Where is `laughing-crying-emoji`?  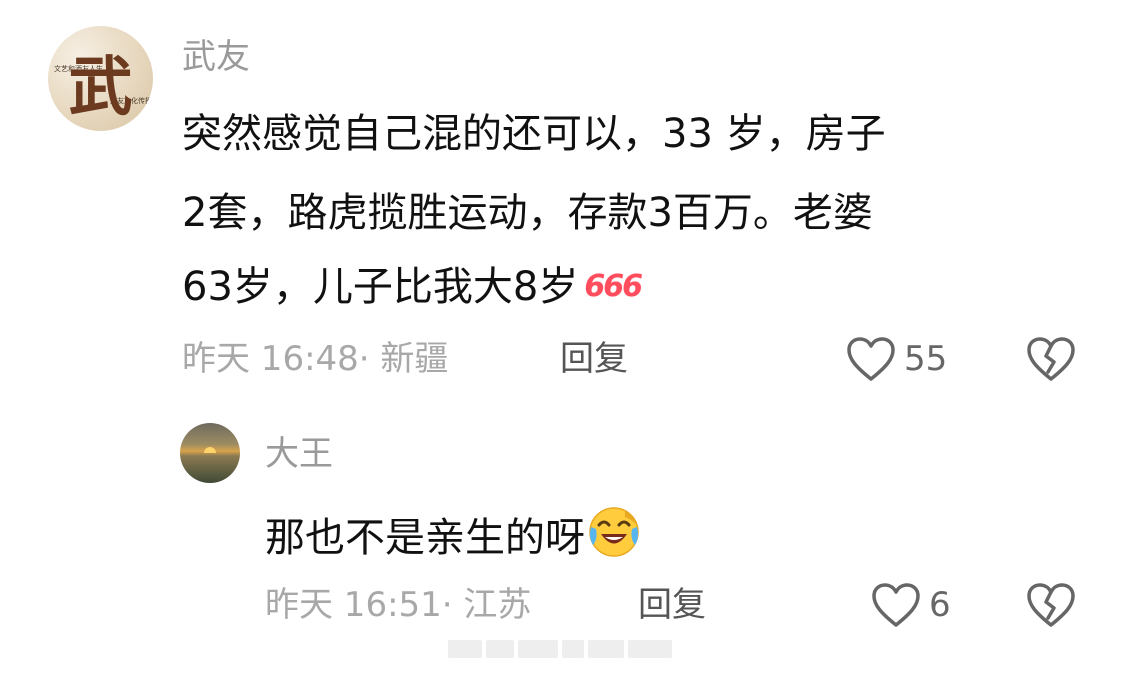 laughing-crying-emoji is located at coordinates (614, 532).